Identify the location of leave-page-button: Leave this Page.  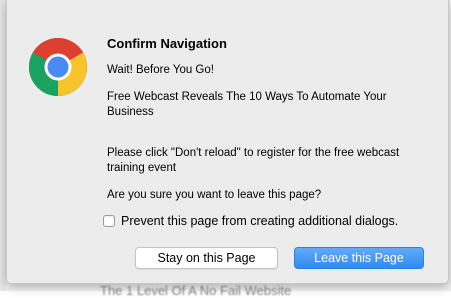
(359, 258).